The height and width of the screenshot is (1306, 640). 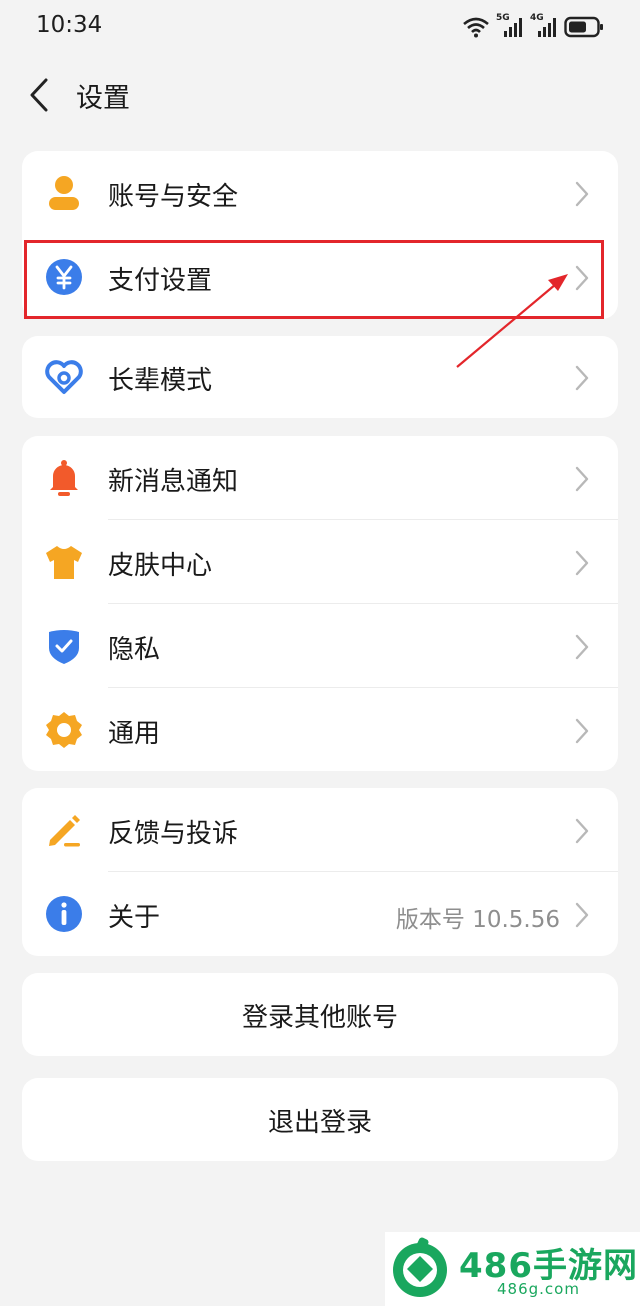 I want to click on settings-group-about: 反馈与投诉 关于 版本号 10.5.56, so click(x=320, y=872).